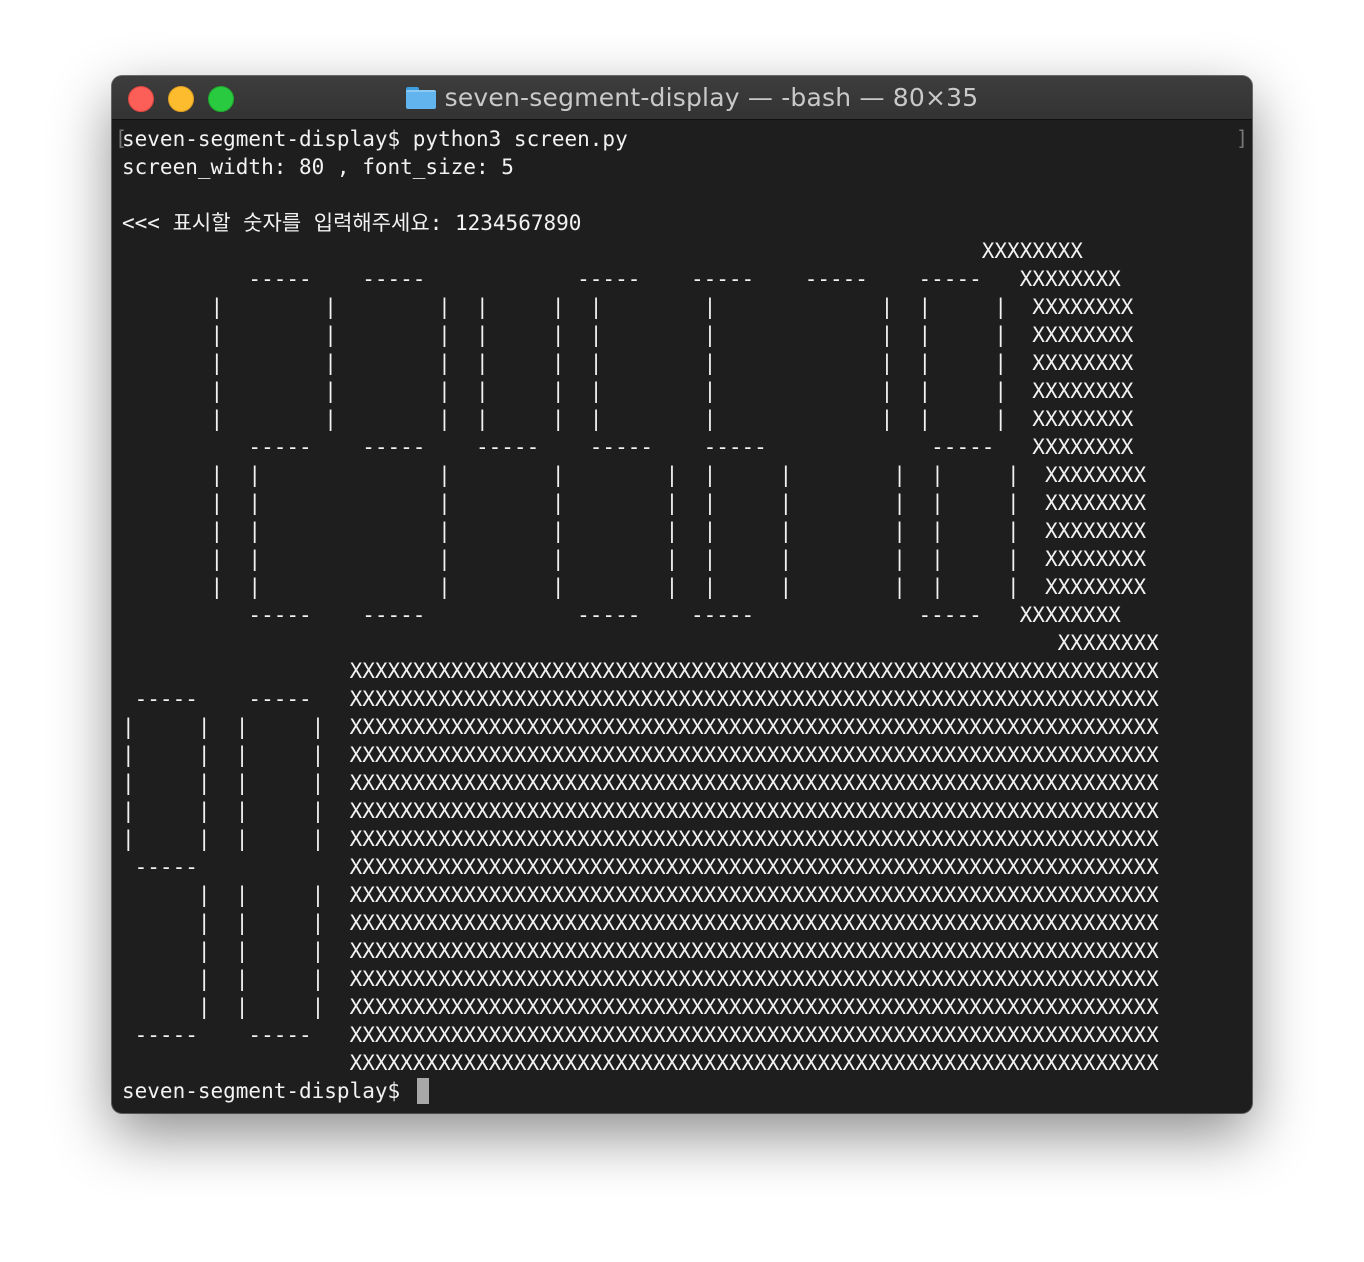 This screenshot has height=1262, width=1364. I want to click on terminal-line: ----- ----- ----- ----- ----- XXXXXXXX, so click(621, 615).